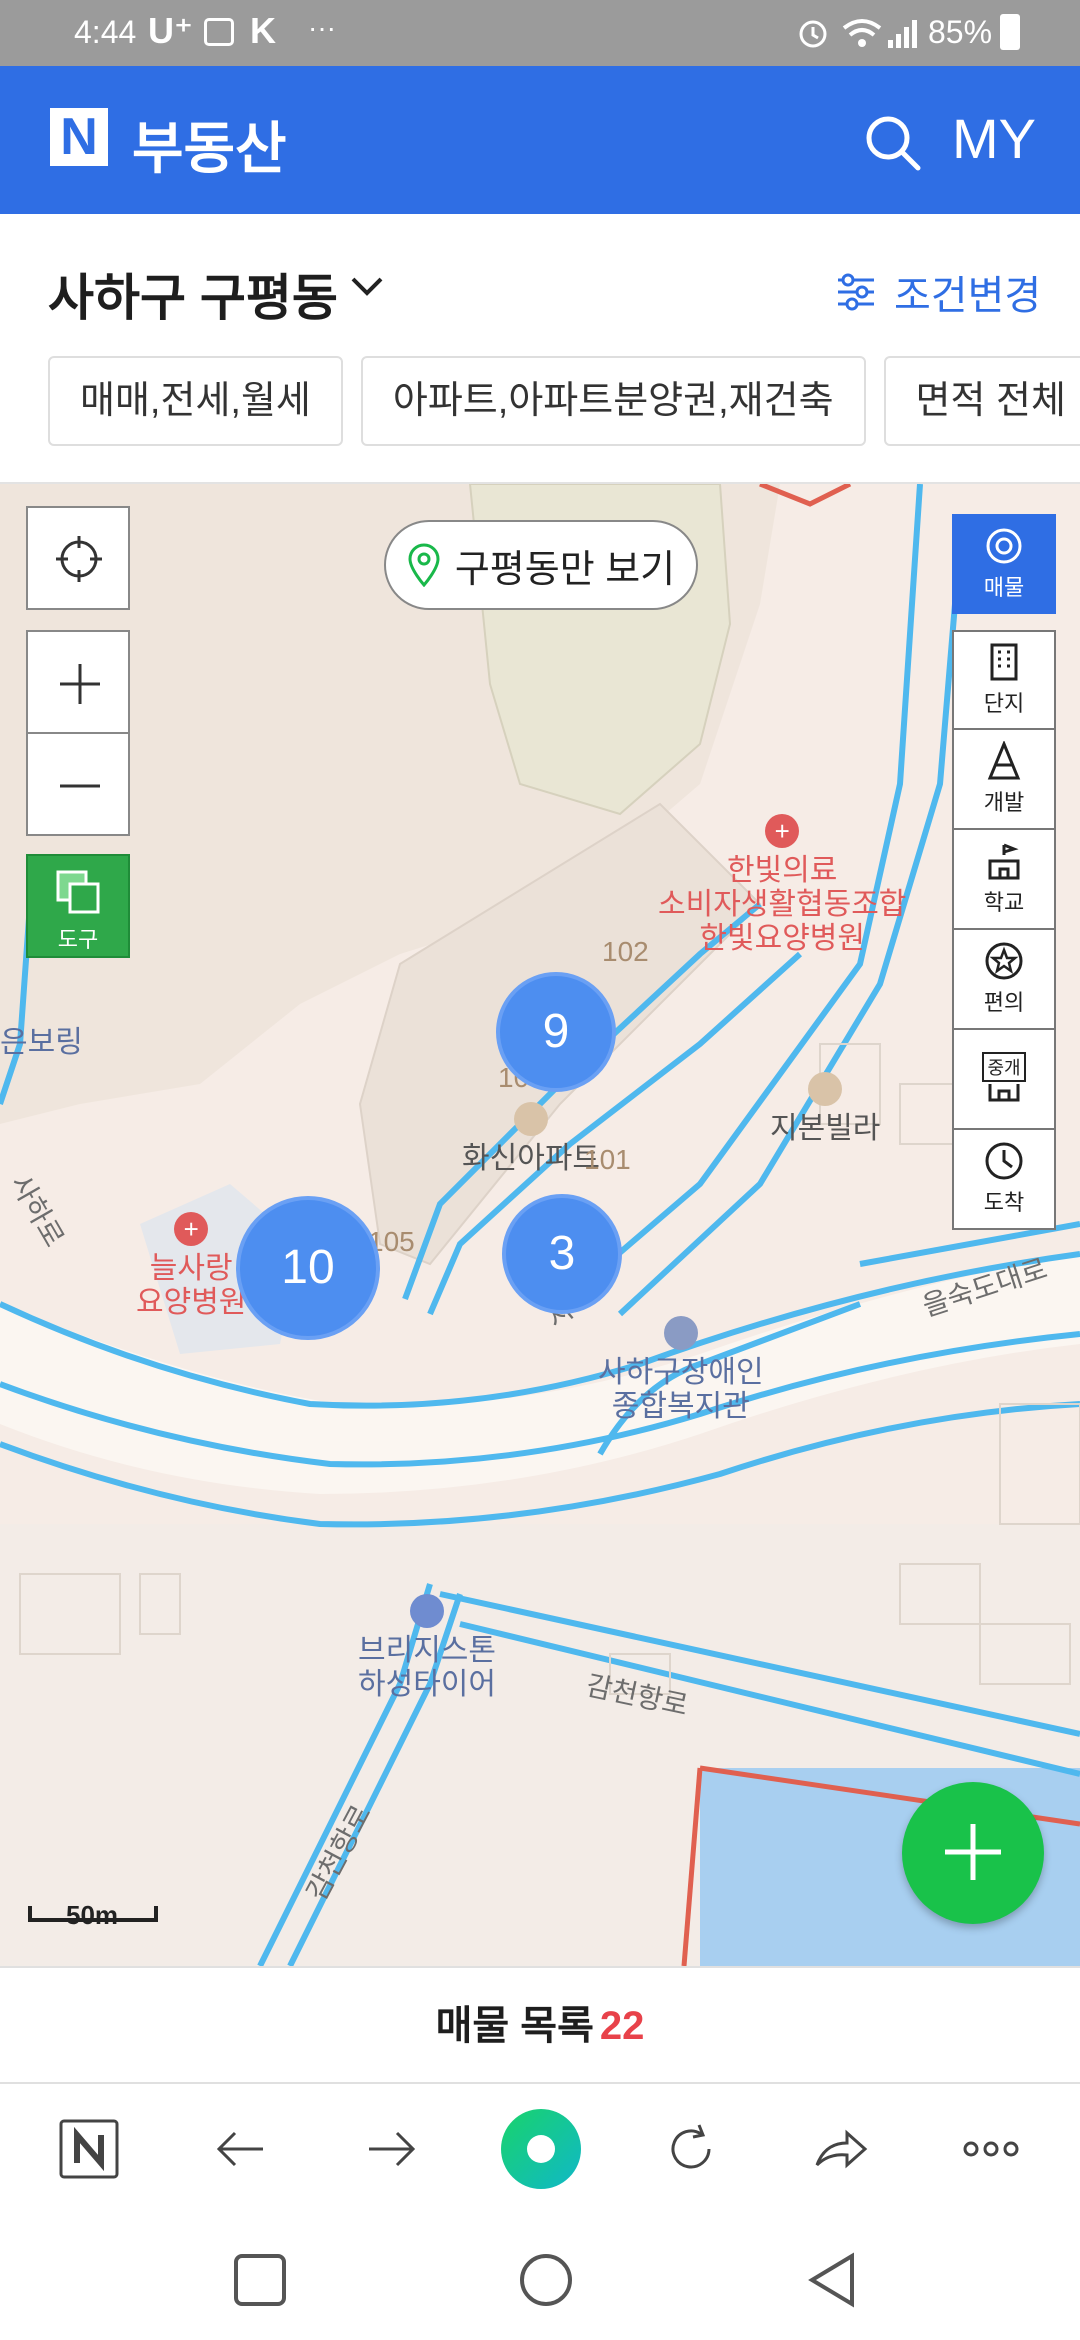 This screenshot has width=1080, height=2340. Describe the element at coordinates (427, 1611) in the screenshot. I see `repair-icon` at that location.